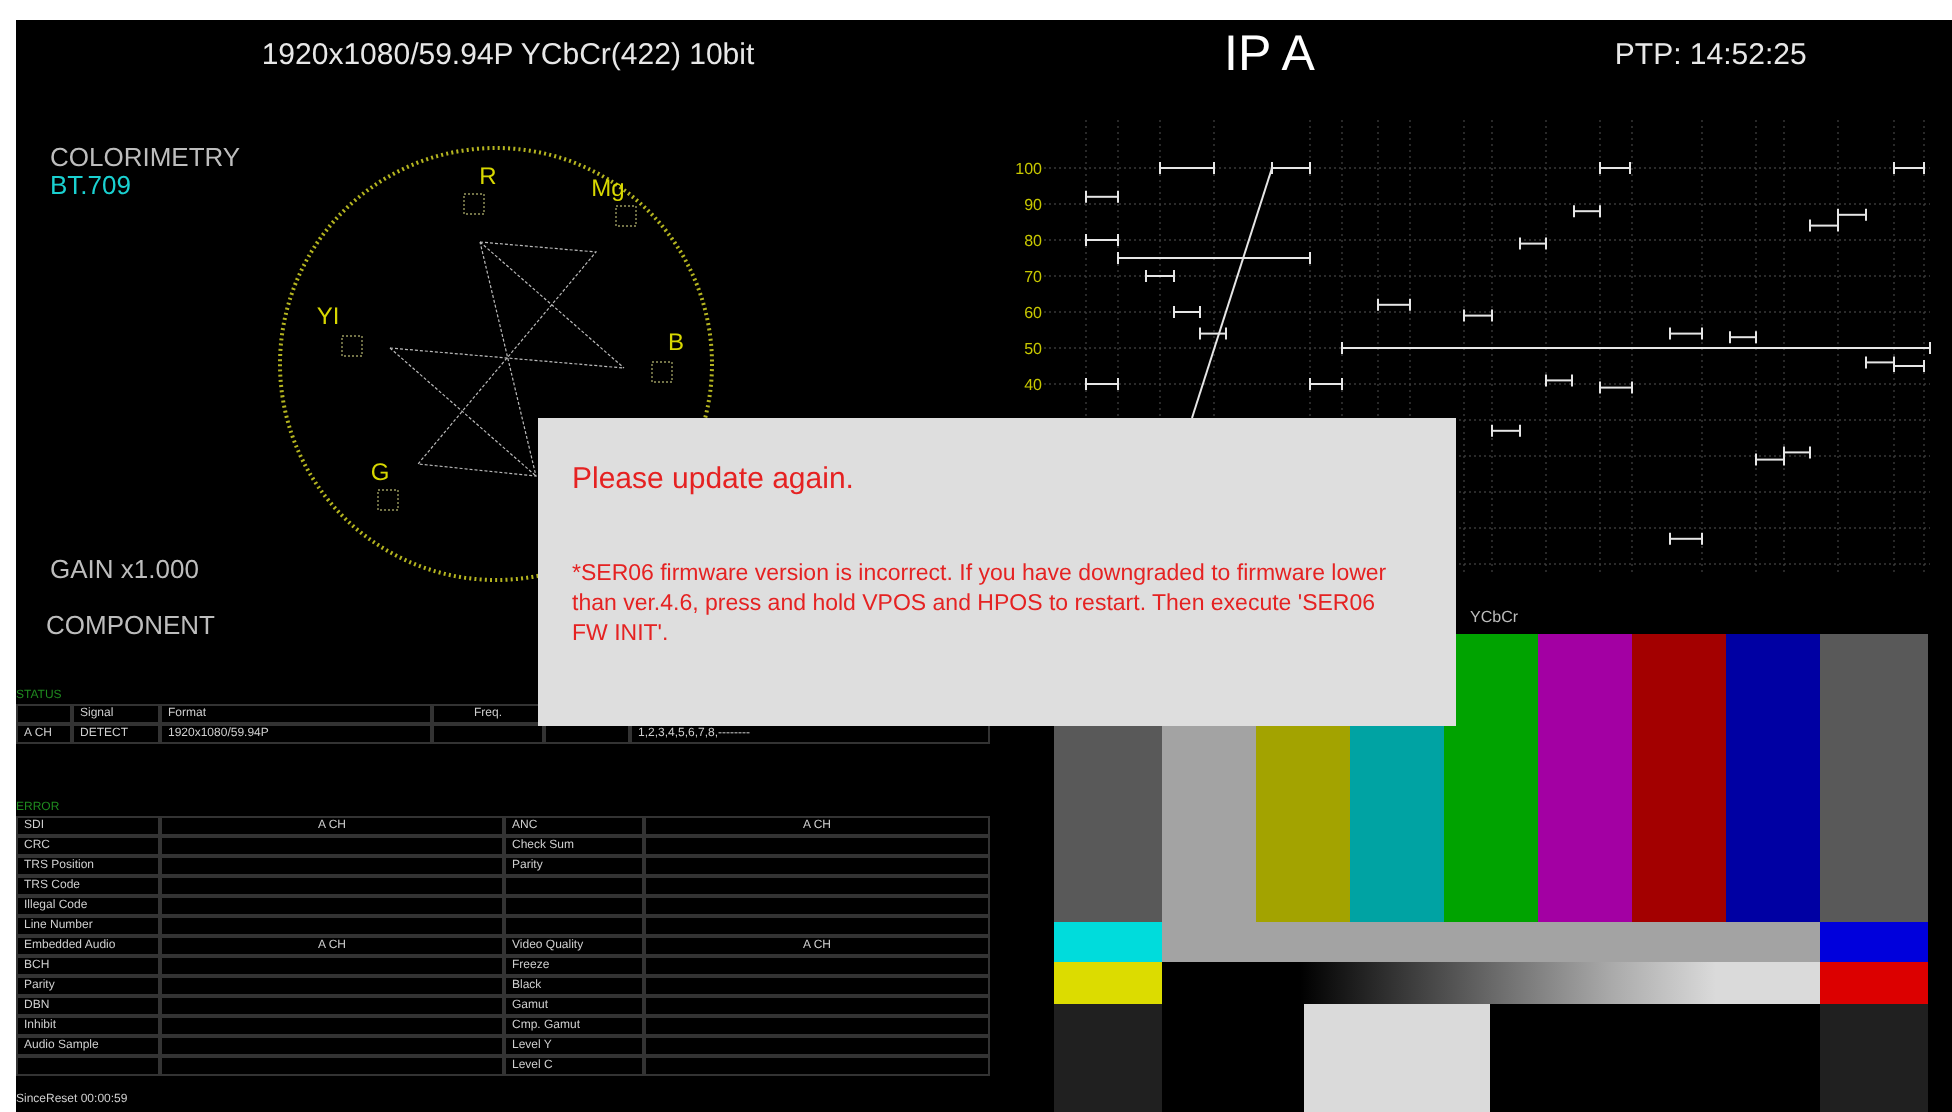 The width and height of the screenshot is (1952, 1112). What do you see at coordinates (488, 176) in the screenshot?
I see `target-label: R` at bounding box center [488, 176].